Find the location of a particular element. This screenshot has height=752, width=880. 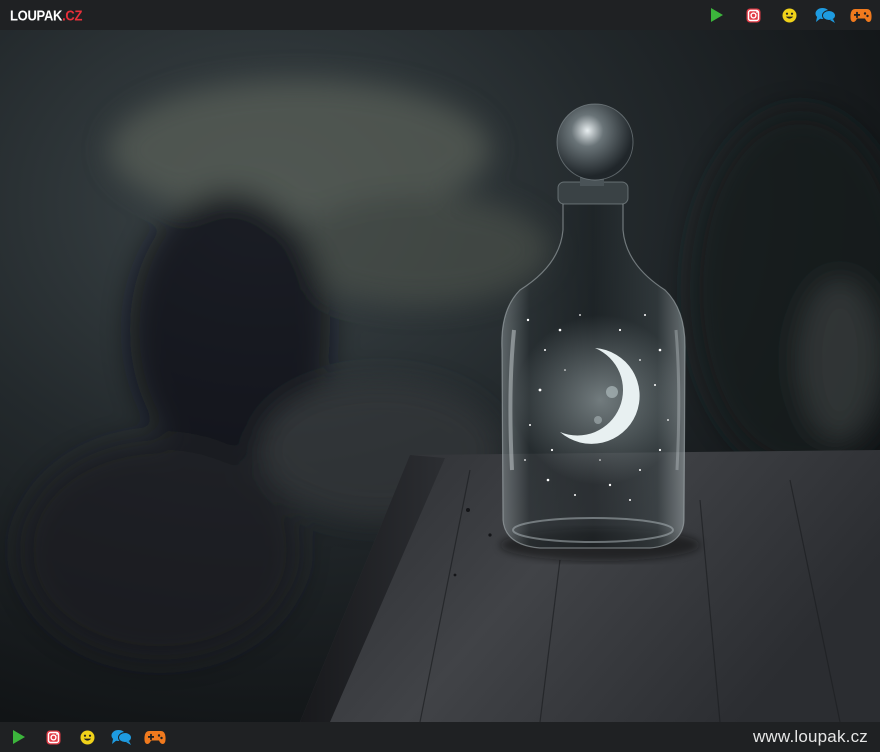

bottom-icon-nav is located at coordinates (87, 737).